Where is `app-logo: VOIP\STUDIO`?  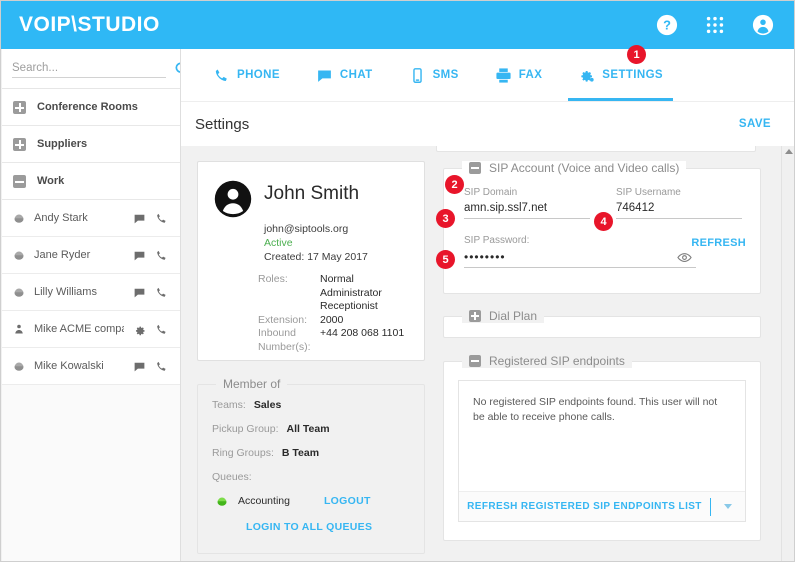
app-logo: VOIP\STUDIO is located at coordinates (89, 24).